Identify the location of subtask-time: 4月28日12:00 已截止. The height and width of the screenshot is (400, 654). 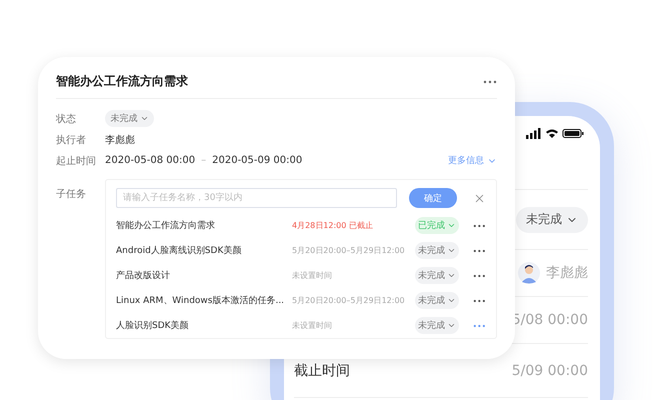
(333, 225).